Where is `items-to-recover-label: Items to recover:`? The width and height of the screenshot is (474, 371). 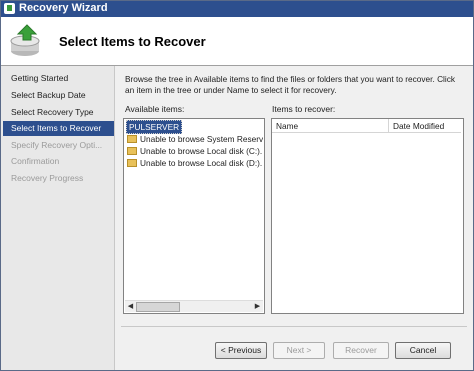 items-to-recover-label: Items to recover: is located at coordinates (304, 109).